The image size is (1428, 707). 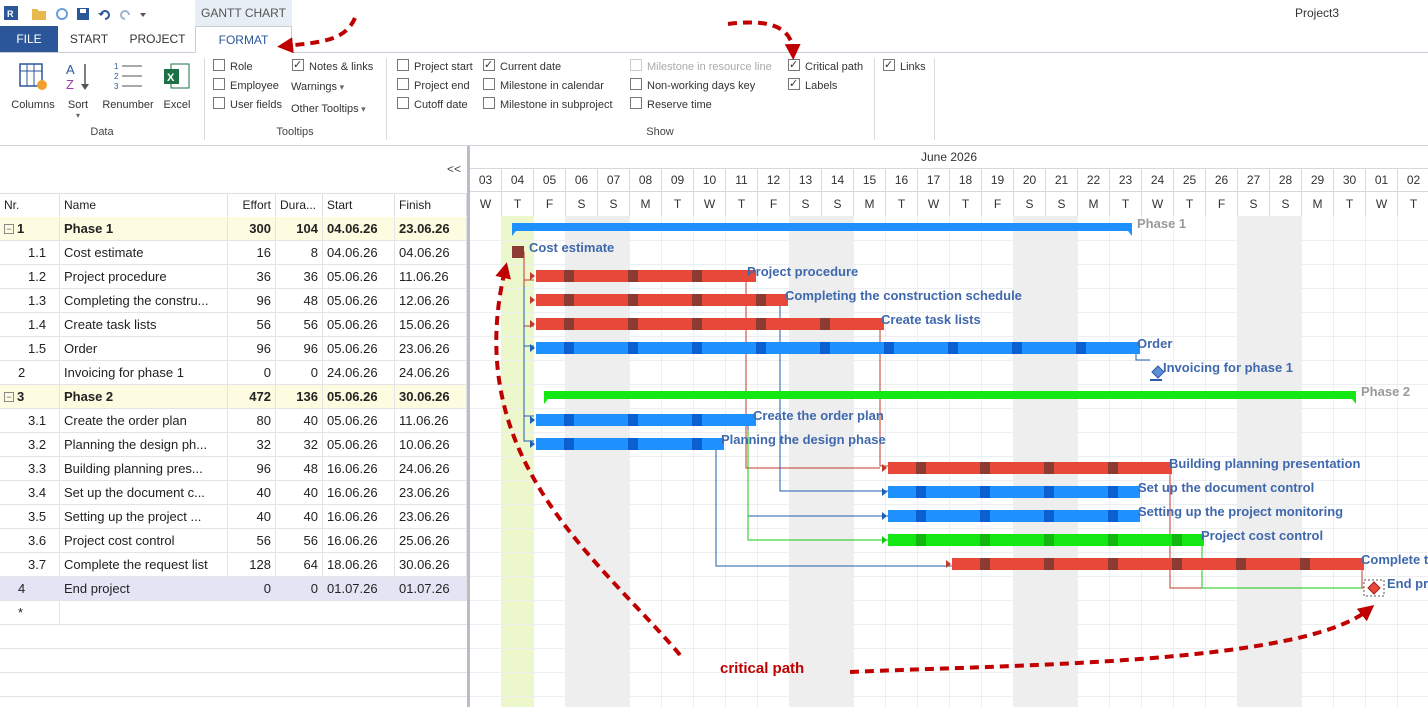 What do you see at coordinates (30, 325) in the screenshot?
I see `cell-nr: 1.4` at bounding box center [30, 325].